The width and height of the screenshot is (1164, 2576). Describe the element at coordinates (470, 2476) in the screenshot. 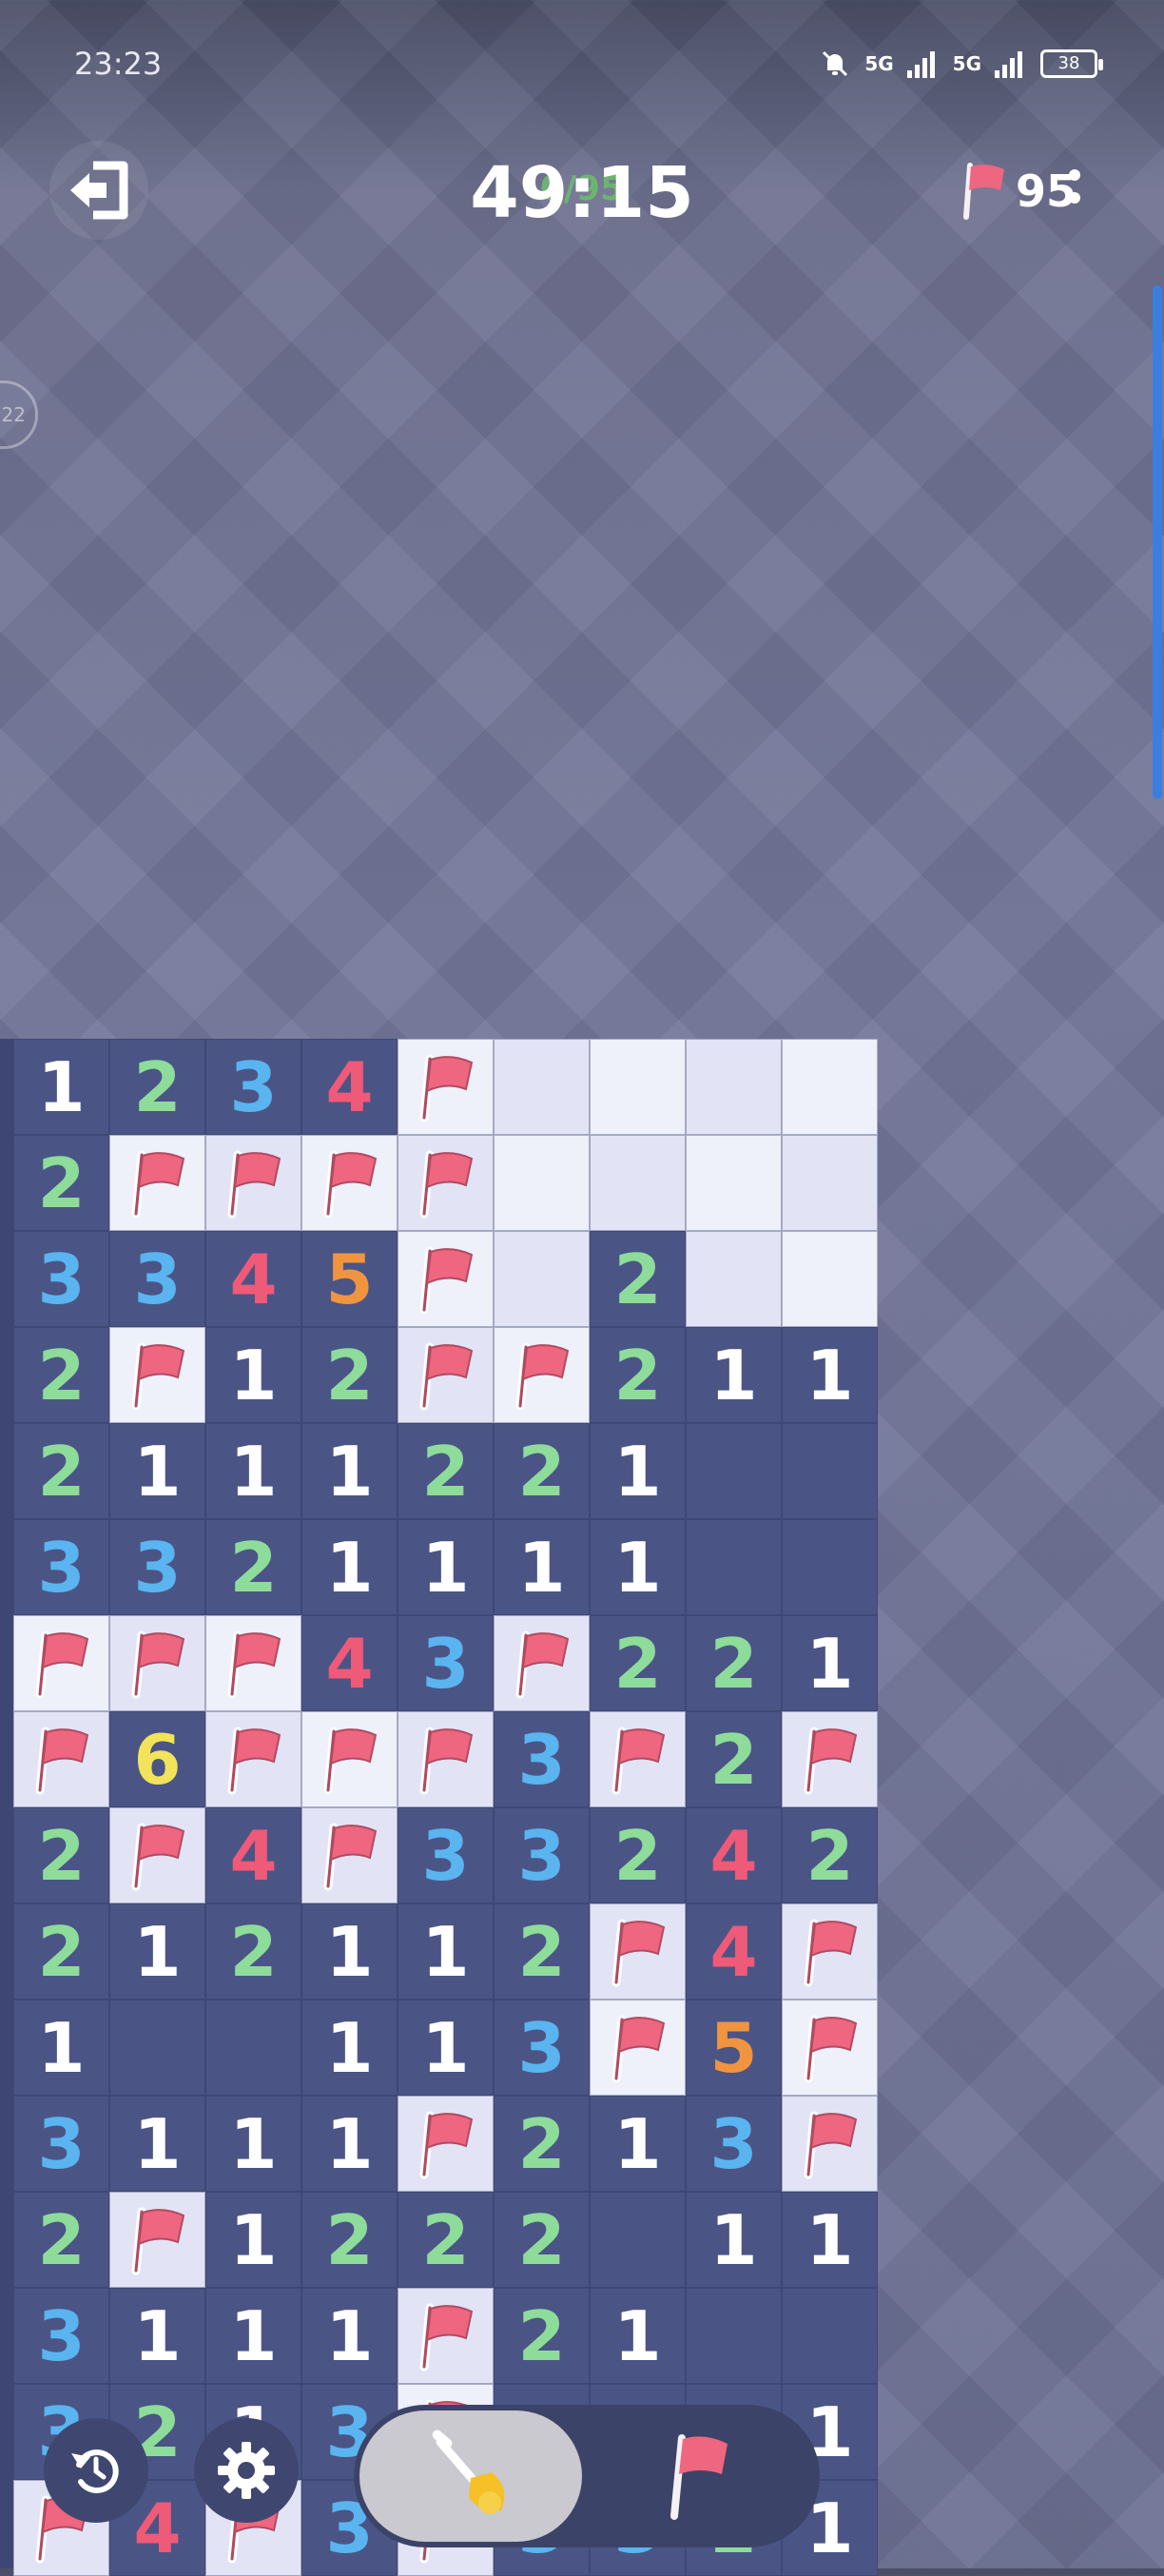

I see `dig-mode-button` at that location.